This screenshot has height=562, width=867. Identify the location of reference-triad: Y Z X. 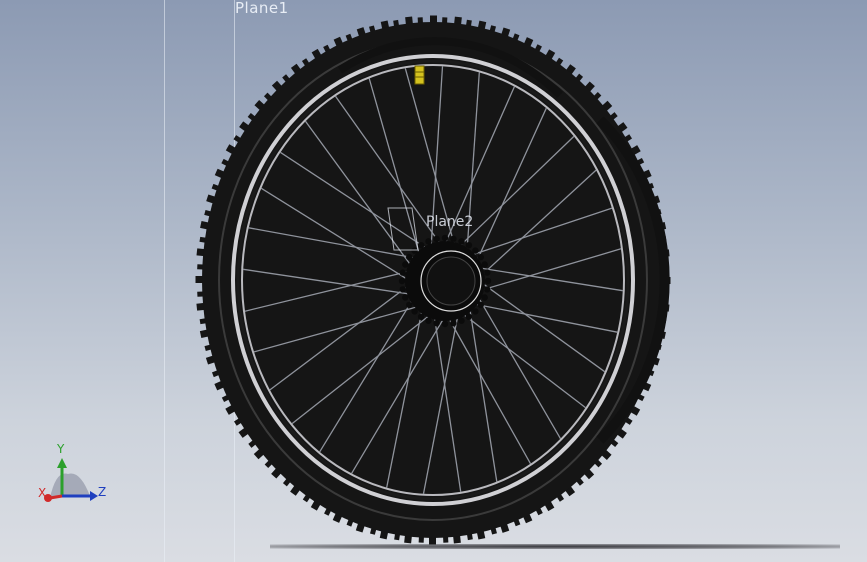
(76, 475).